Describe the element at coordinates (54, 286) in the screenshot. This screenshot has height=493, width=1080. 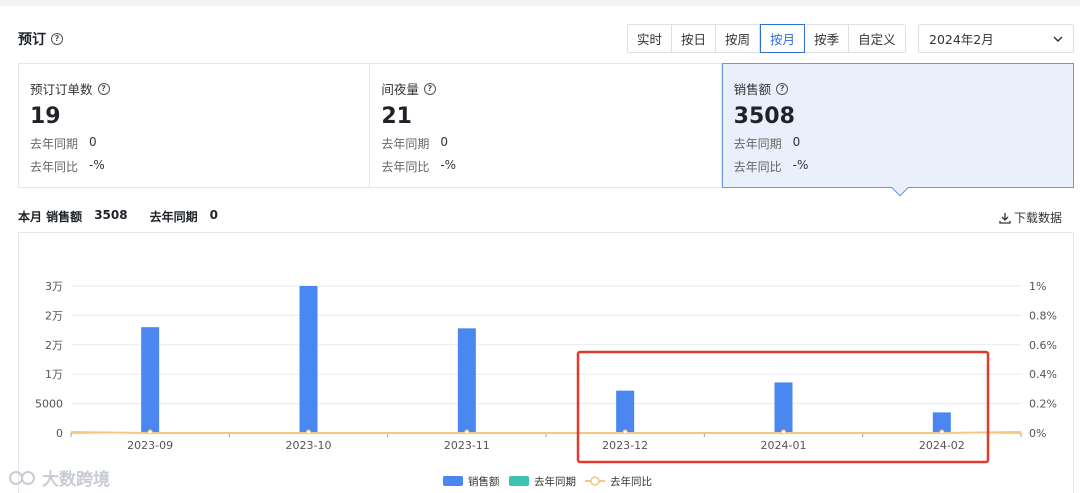
I see `y-left-tick-label: 3万` at that location.